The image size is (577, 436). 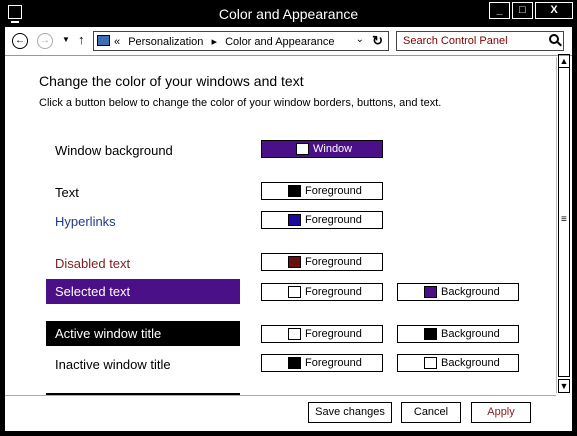 I want to click on apply-button: Apply, so click(x=501, y=412).